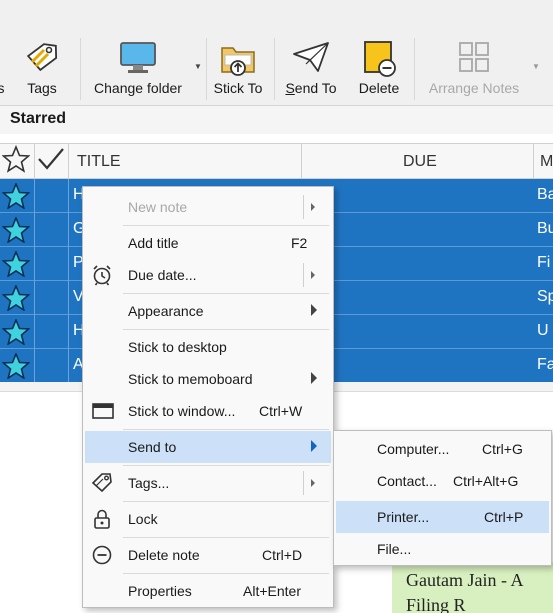 This screenshot has height=613, width=553. What do you see at coordinates (152, 447) in the screenshot?
I see `menu-item-label: Send to` at bounding box center [152, 447].